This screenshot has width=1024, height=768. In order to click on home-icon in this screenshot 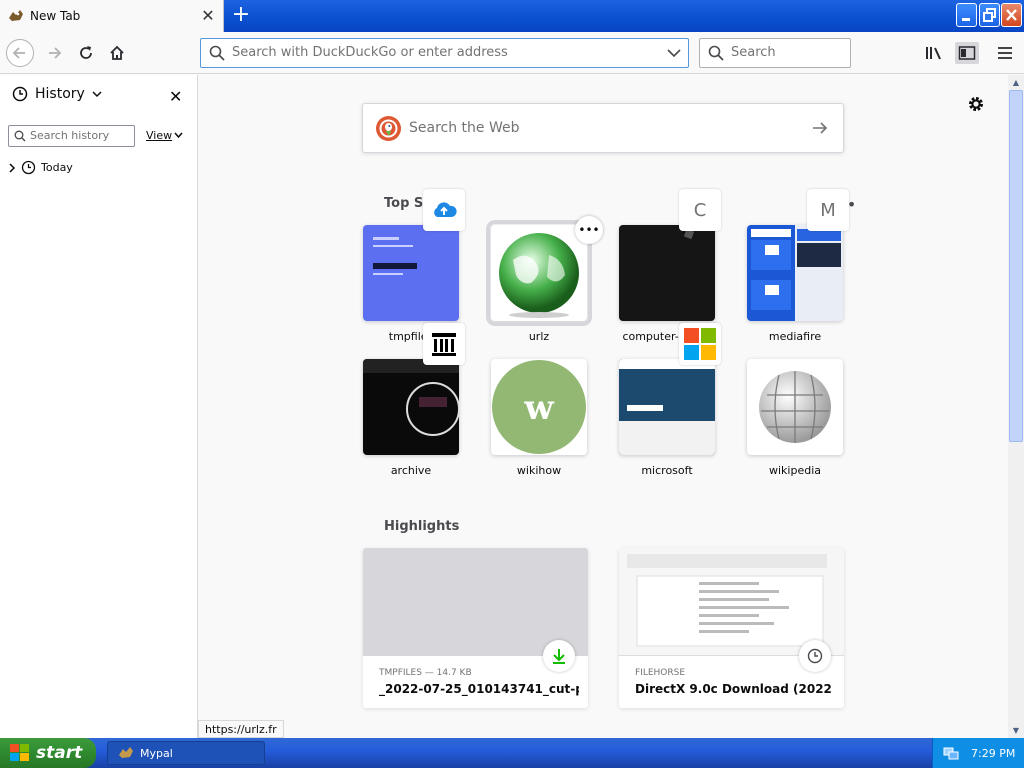, I will do `click(117, 52)`.